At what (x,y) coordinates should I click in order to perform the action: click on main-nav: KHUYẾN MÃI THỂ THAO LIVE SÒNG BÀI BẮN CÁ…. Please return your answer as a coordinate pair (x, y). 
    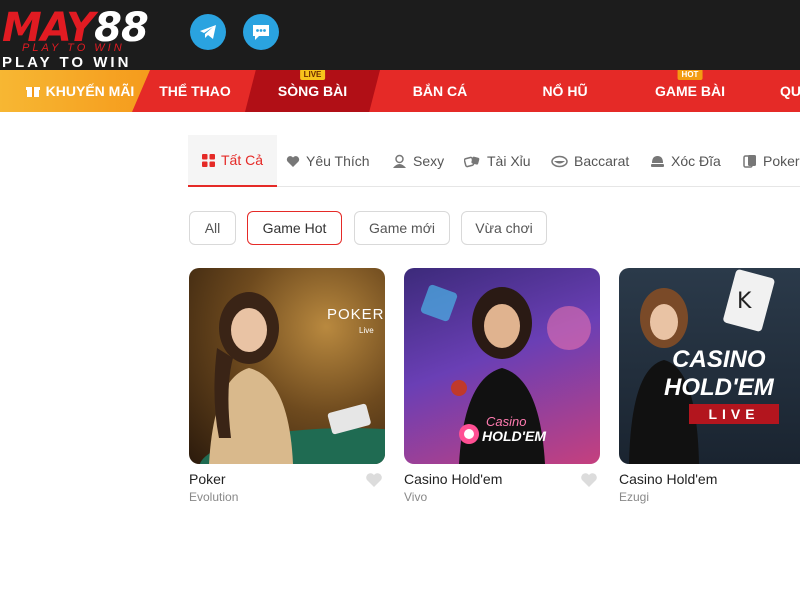
    Looking at the image, I should click on (400, 91).